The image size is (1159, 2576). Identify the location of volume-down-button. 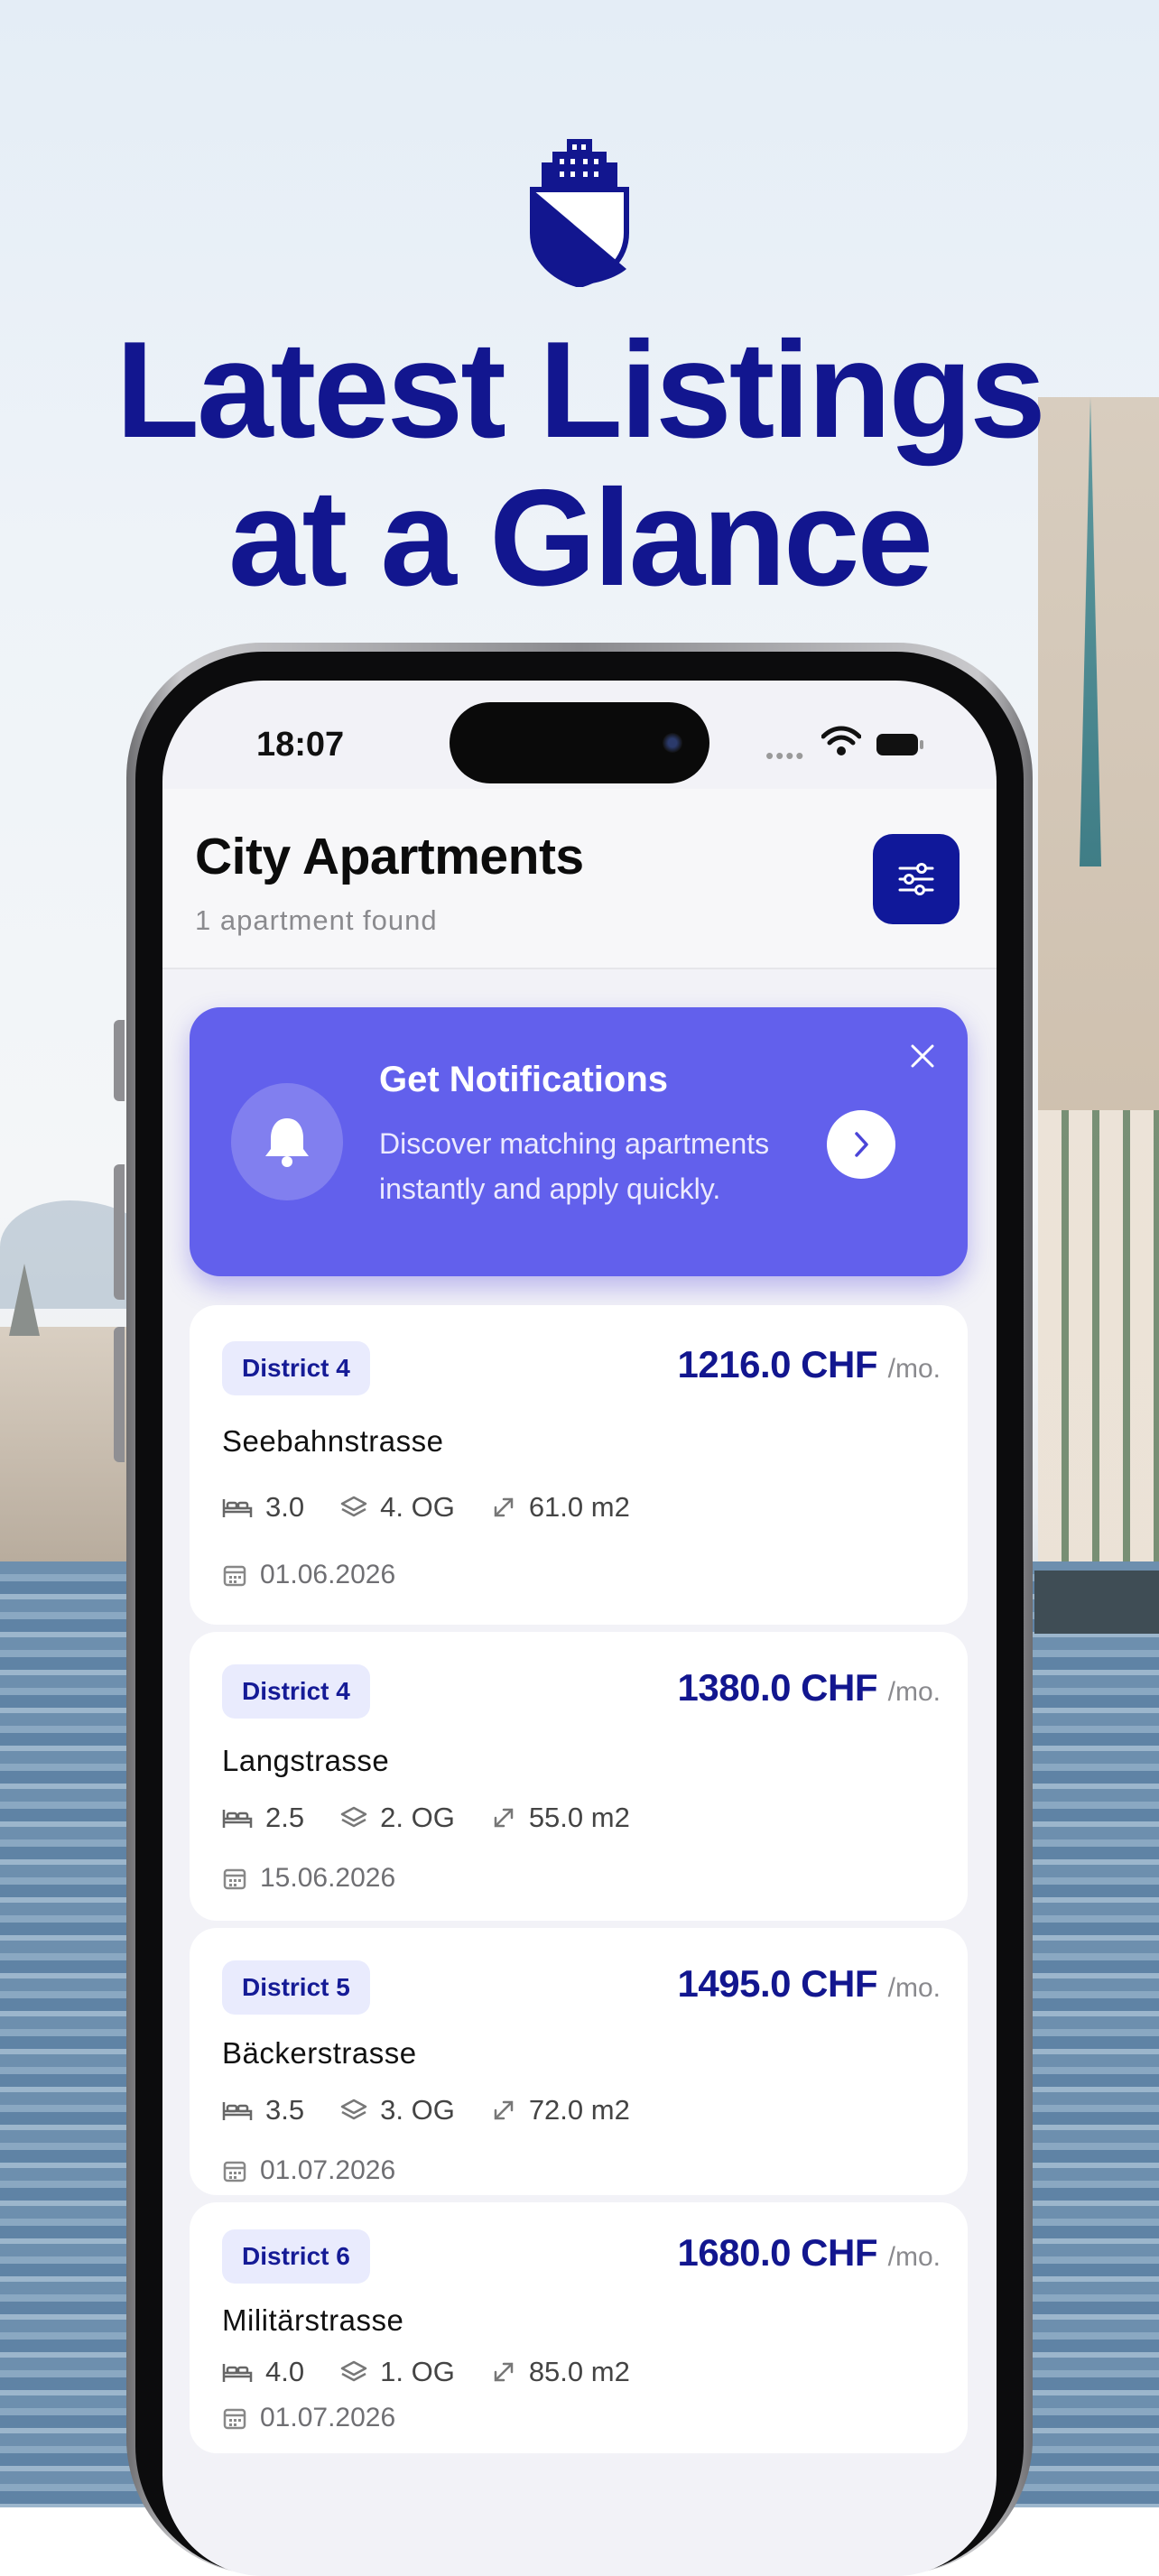
(119, 1394).